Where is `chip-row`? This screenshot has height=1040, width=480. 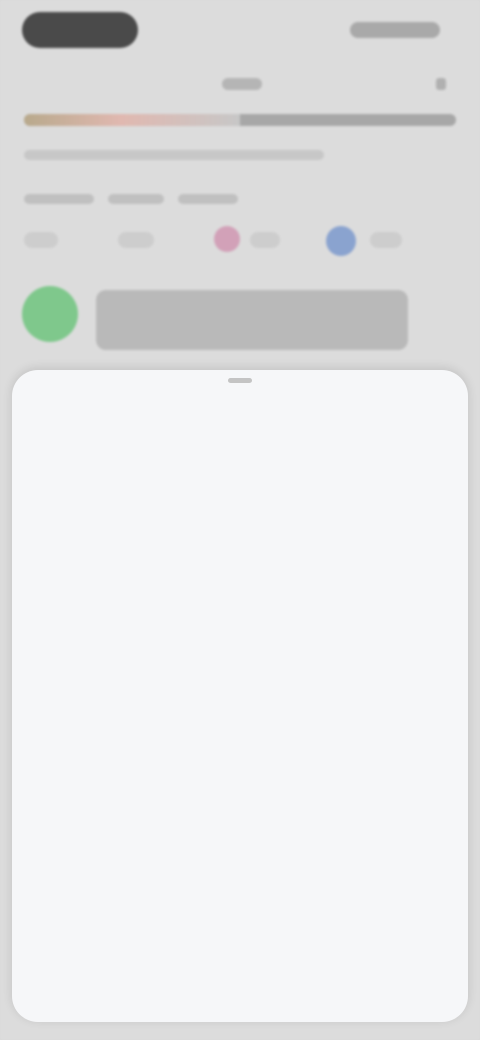
chip-row is located at coordinates (240, 241).